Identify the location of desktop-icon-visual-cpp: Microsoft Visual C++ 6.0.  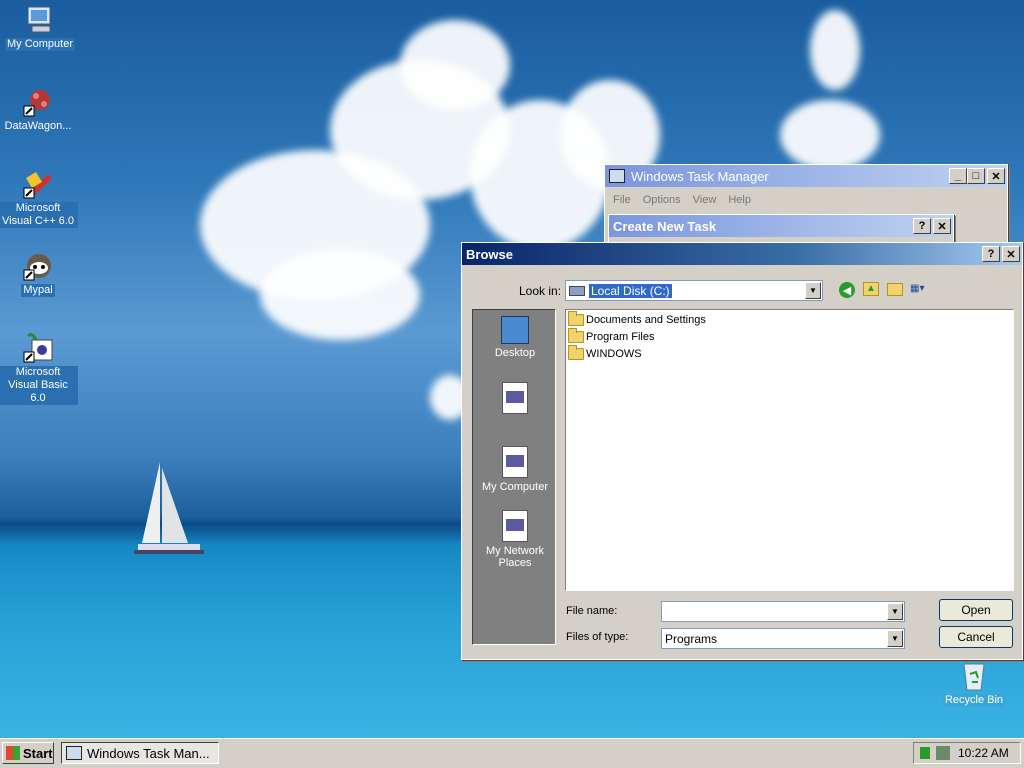
(39, 198).